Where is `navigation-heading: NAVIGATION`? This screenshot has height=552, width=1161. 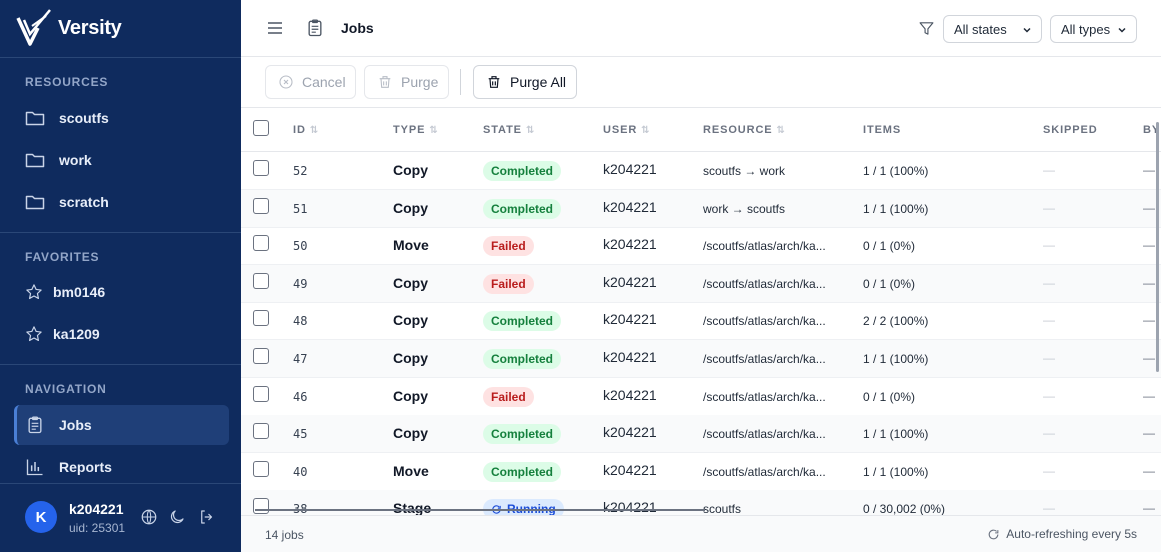
navigation-heading: NAVIGATION is located at coordinates (66, 389).